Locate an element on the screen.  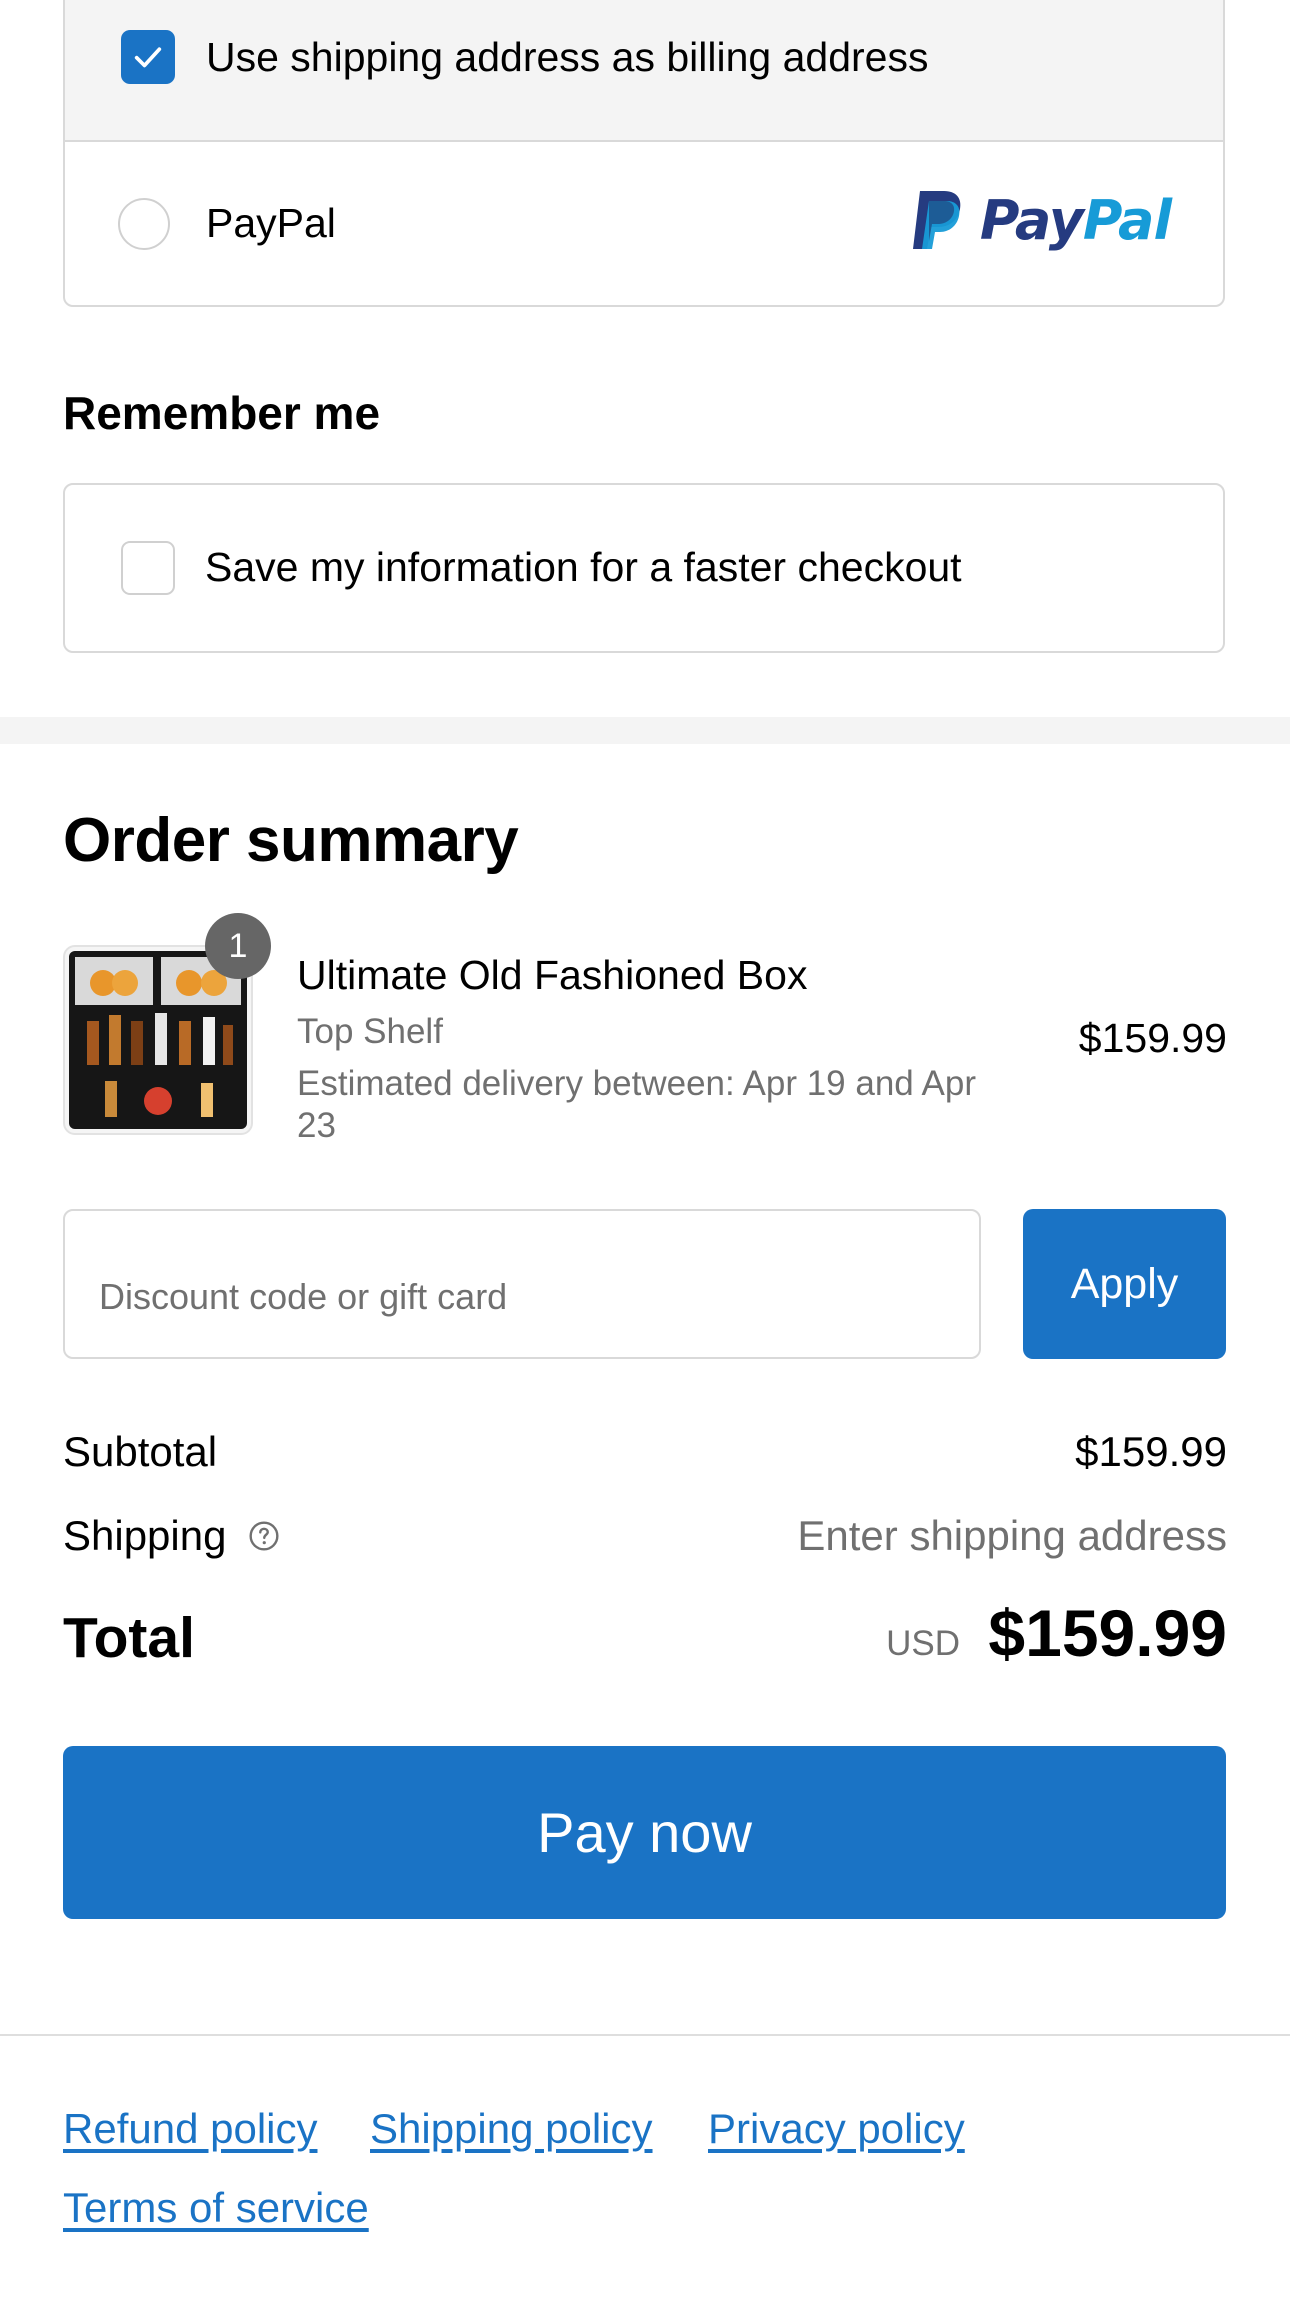
shipping-row-label: Shipping is located at coordinates (171, 1536).